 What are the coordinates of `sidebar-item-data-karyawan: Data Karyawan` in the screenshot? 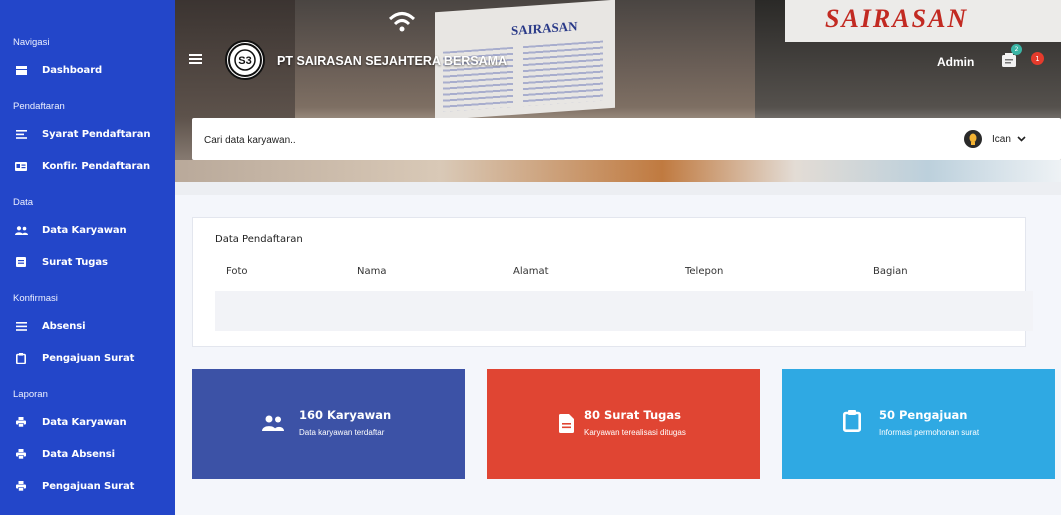 It's located at (70, 230).